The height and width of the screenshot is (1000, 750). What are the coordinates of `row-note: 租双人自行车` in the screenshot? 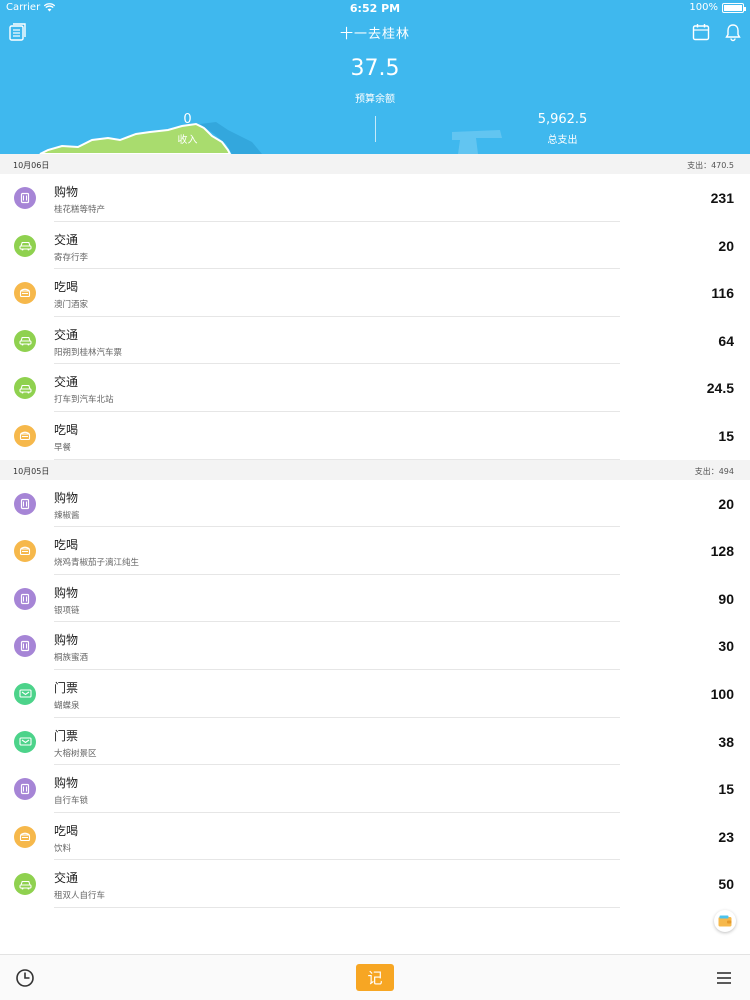 It's located at (80, 896).